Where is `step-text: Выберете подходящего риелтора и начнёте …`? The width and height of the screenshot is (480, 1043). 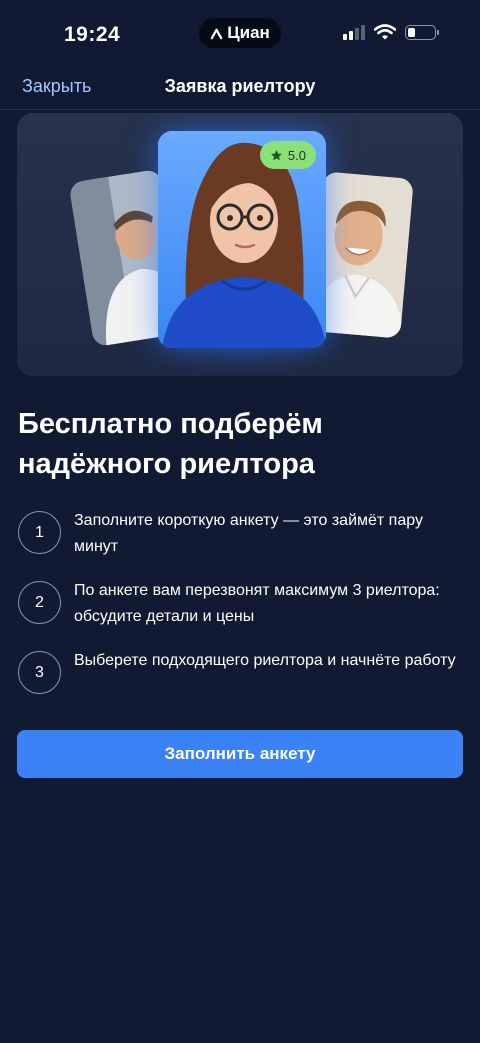
step-text: Выберете подходящего риелтора и начнёте … is located at coordinates (265, 660).